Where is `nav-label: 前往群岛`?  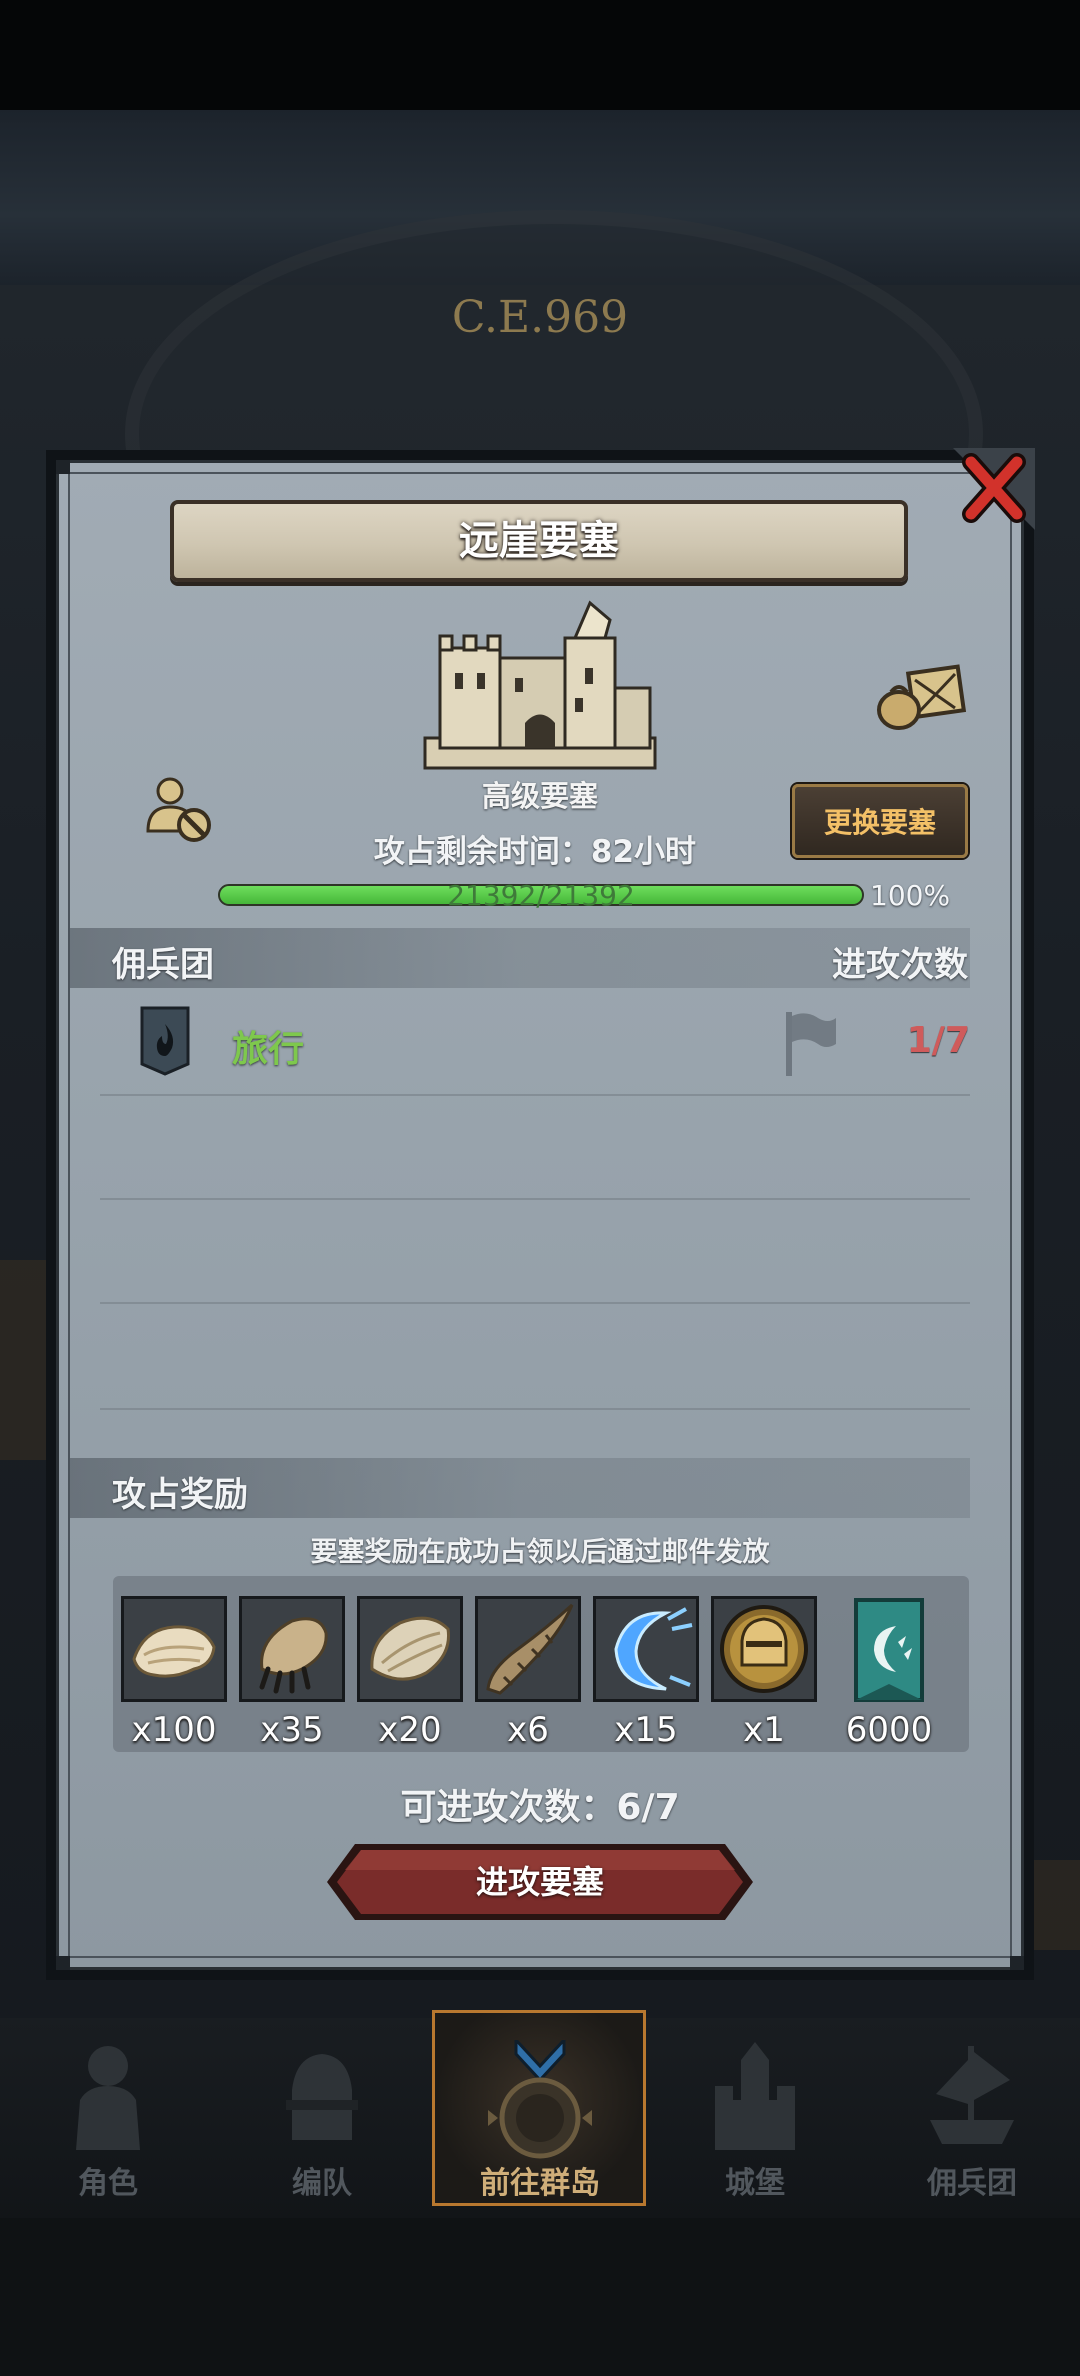
nav-label: 前往群岛 is located at coordinates (540, 2183).